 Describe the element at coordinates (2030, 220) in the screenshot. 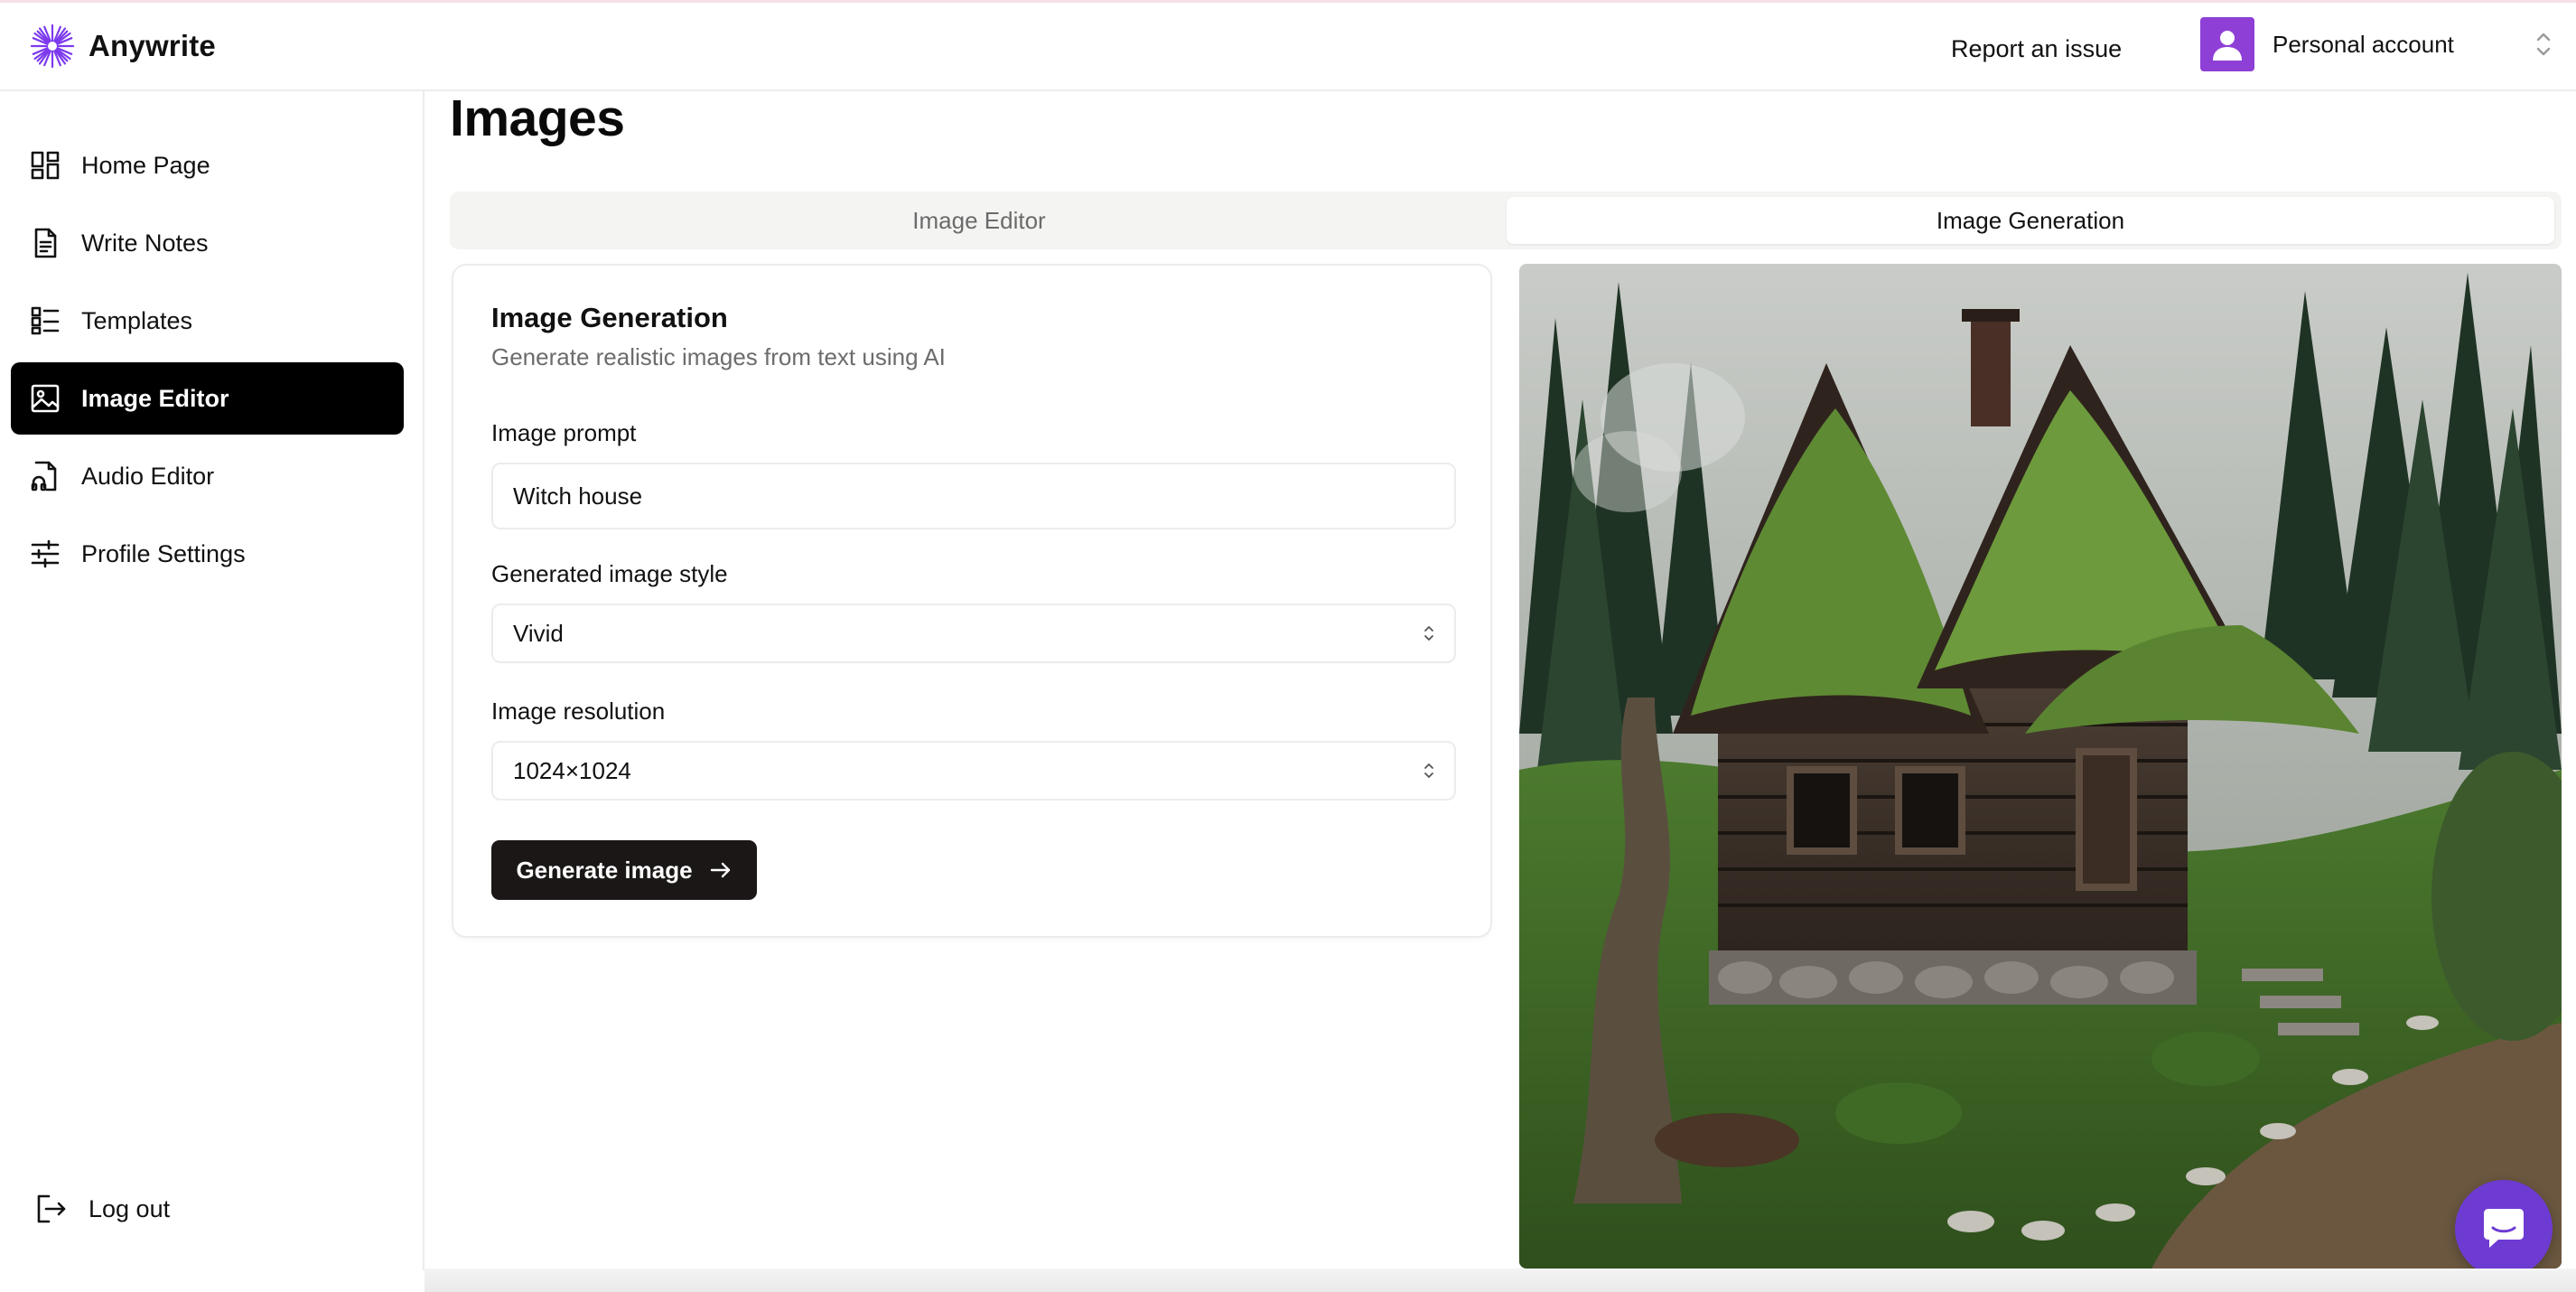

I see `tab-image-generation: Image Generation` at that location.